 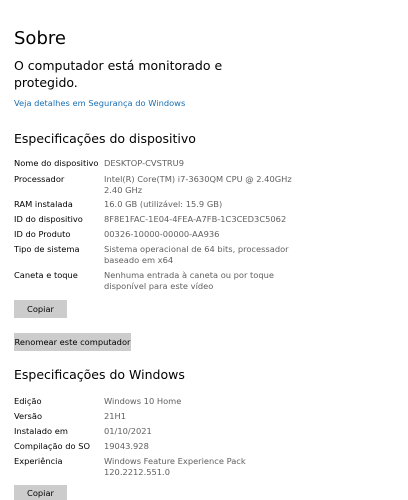 What do you see at coordinates (46, 275) in the screenshot?
I see `pen-touch-label: Caneta e toque` at bounding box center [46, 275].